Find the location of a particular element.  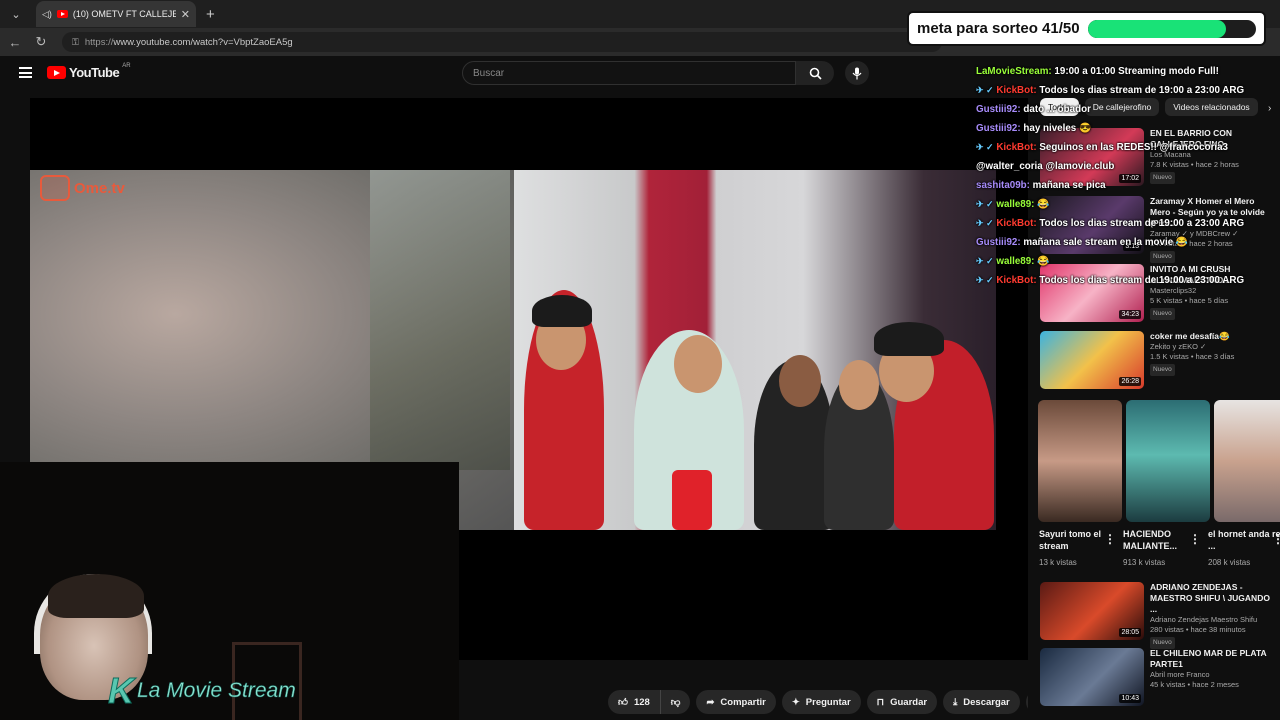

save-button: ⊓ Guardar is located at coordinates (902, 702).